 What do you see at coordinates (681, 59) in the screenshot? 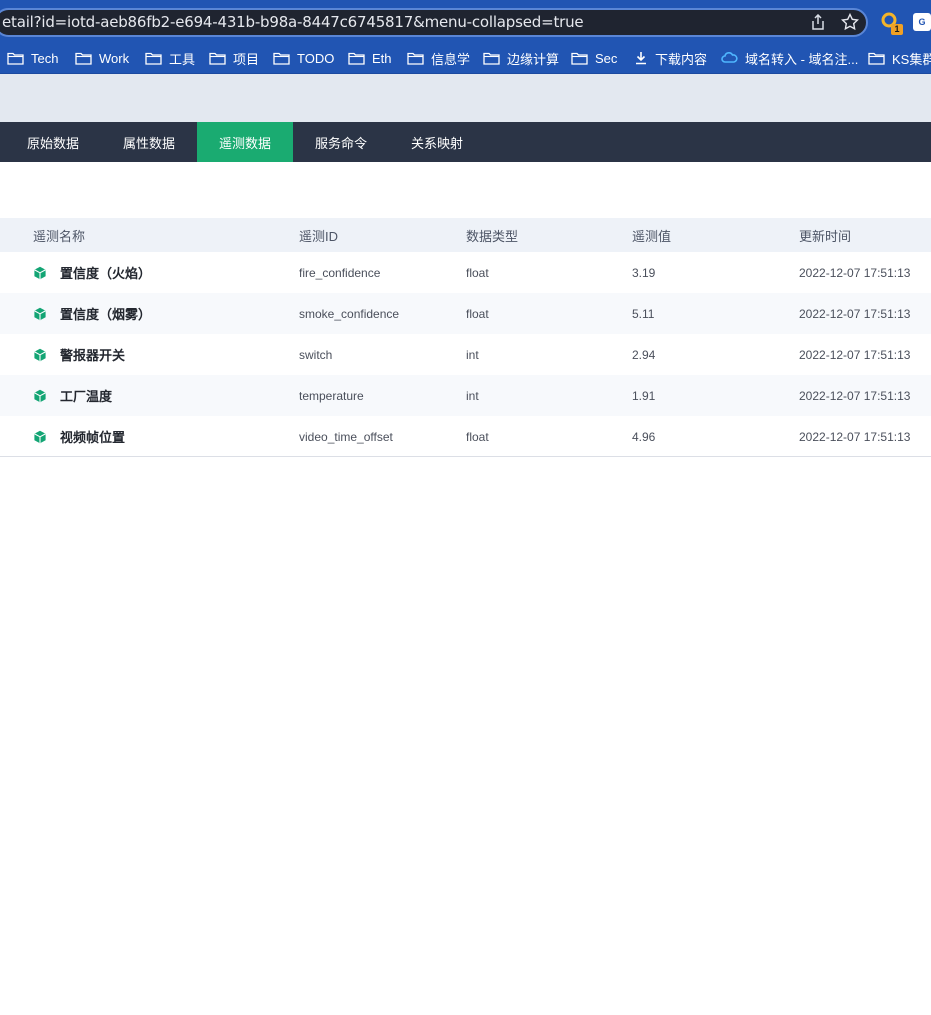
I see `bookmark-label: 下载内容` at bounding box center [681, 59].